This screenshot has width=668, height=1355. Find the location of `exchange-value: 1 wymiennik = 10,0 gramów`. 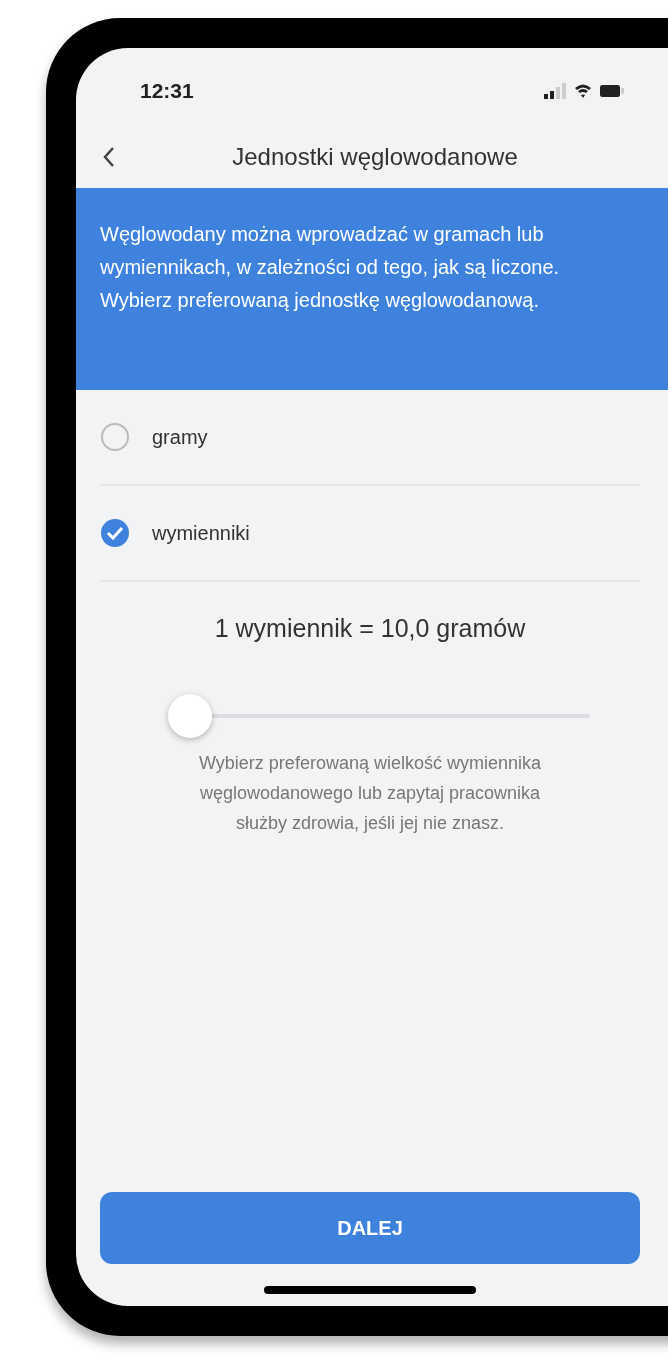

exchange-value: 1 wymiennik = 10,0 gramów is located at coordinates (370, 628).